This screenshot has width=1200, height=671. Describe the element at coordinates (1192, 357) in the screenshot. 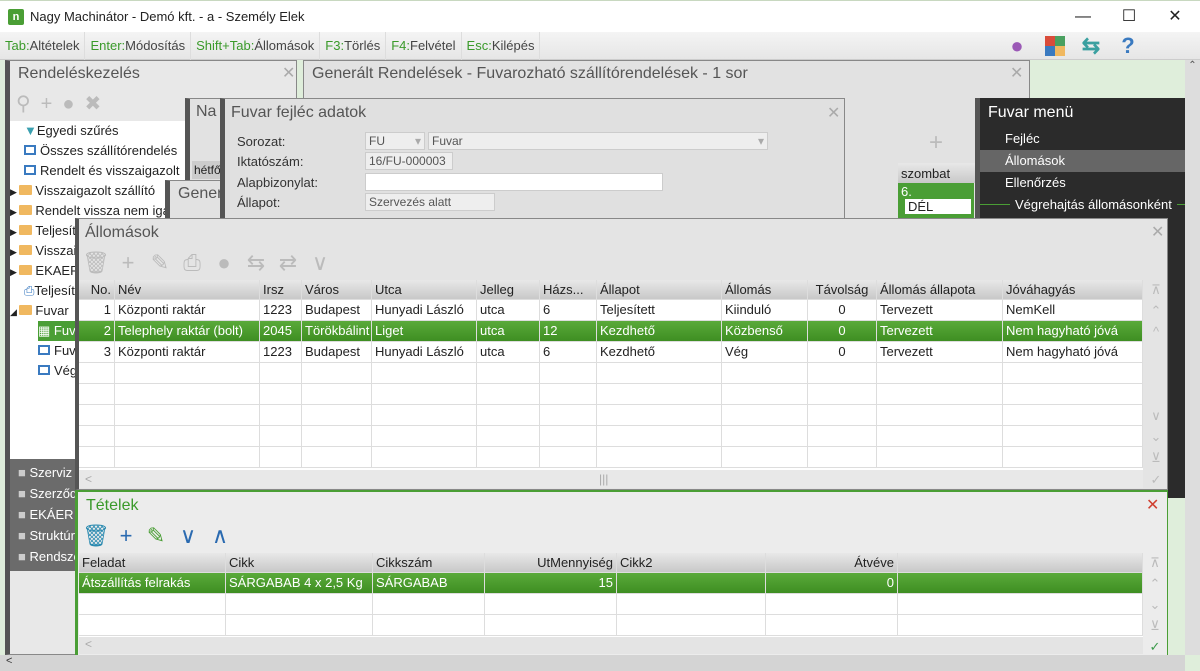

I see `vertical-scrollbar: ⌃` at that location.